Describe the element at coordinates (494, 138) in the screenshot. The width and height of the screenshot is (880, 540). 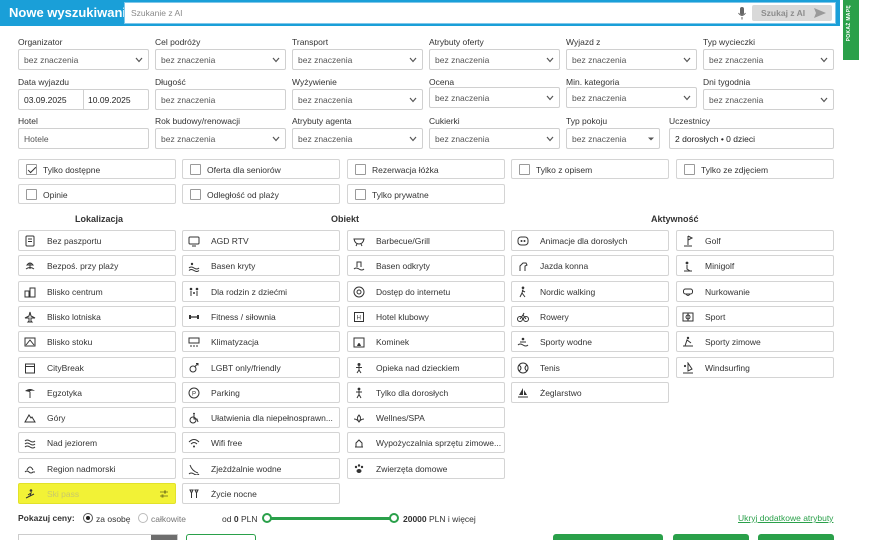
I see `cukierki-select: bez znaczenia` at that location.